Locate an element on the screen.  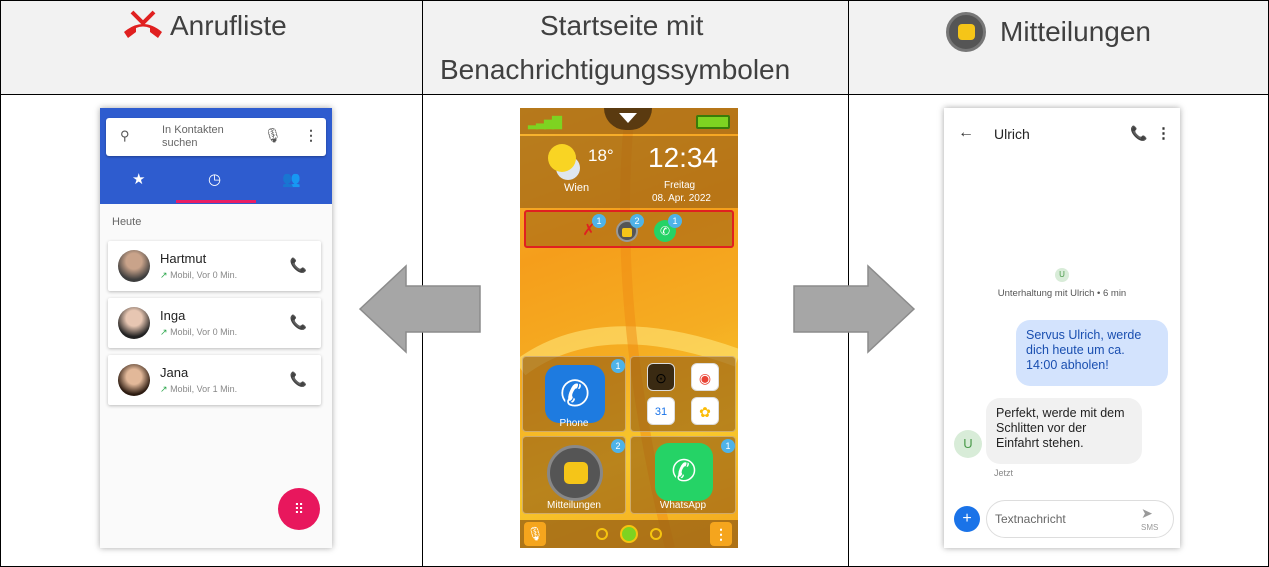
weather-sun-cloud-icon is located at coordinates (562, 158).